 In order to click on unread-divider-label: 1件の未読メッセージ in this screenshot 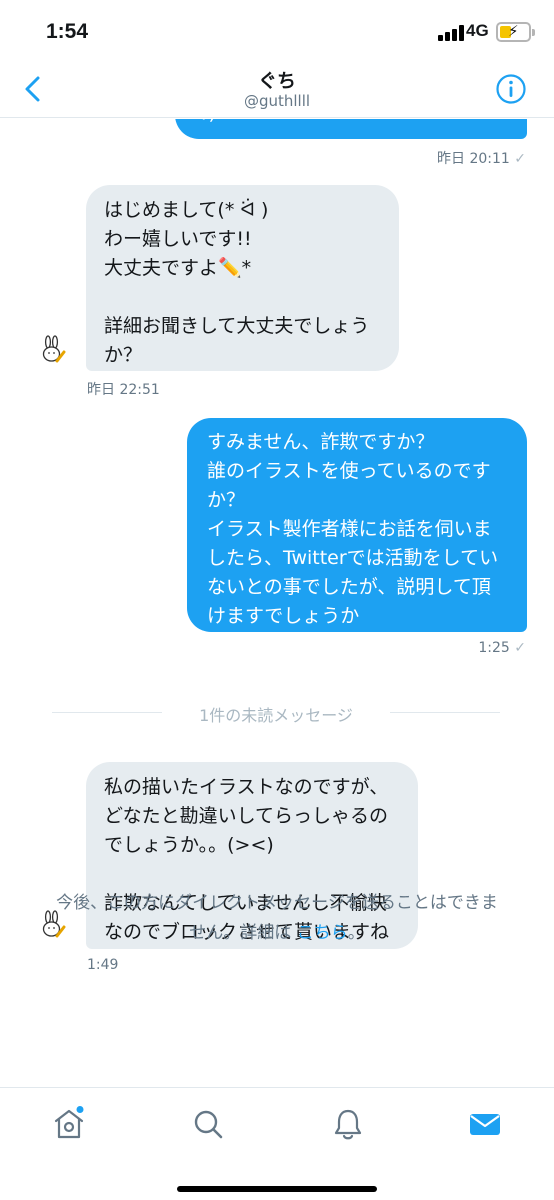, I will do `click(276, 715)`.